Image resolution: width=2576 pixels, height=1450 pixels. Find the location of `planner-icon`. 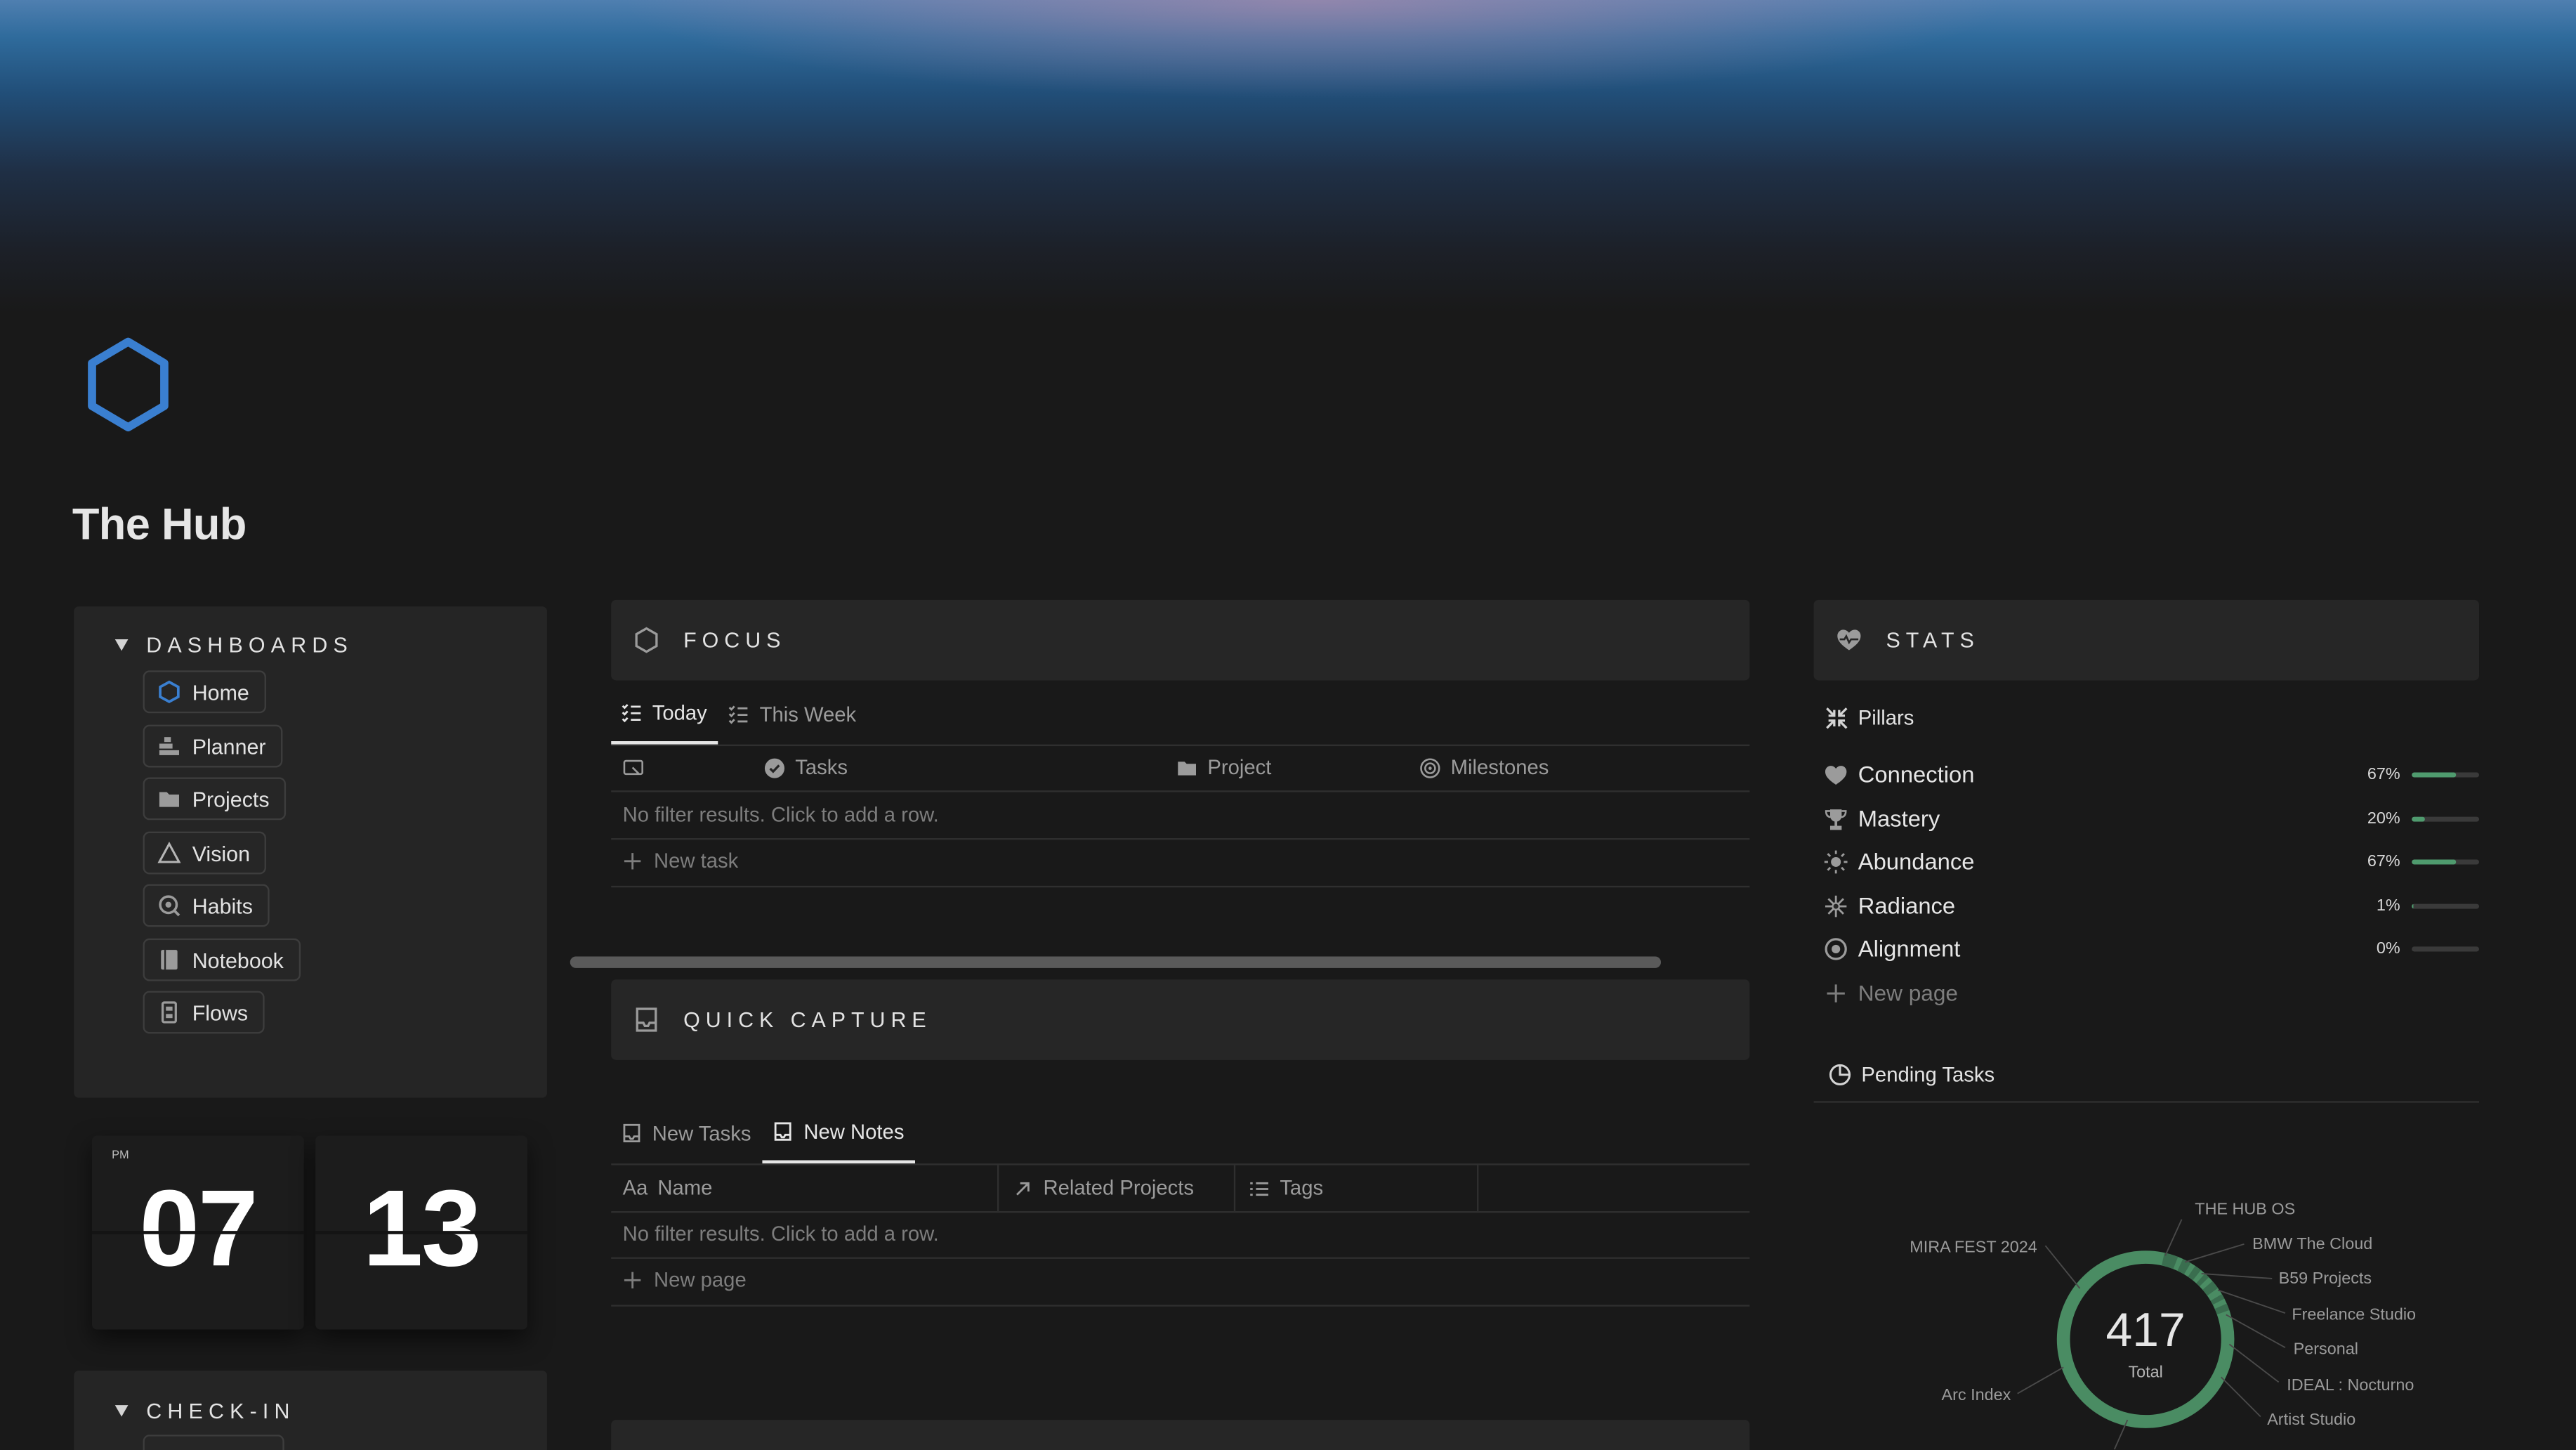

planner-icon is located at coordinates (169, 746).